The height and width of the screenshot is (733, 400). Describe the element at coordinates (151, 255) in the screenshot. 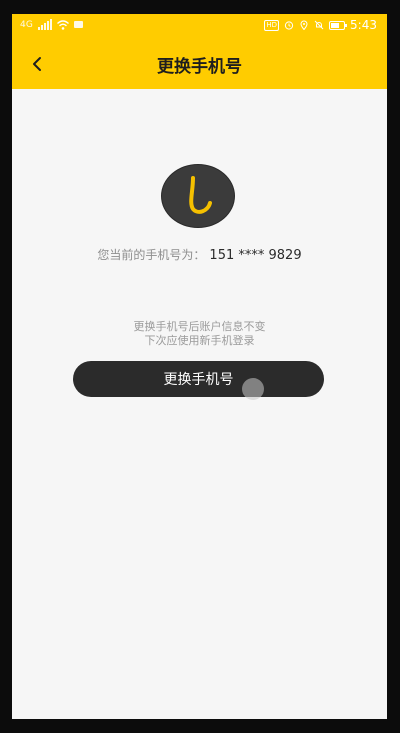

I see `current-phone-label: 您当前的手机号为：` at that location.